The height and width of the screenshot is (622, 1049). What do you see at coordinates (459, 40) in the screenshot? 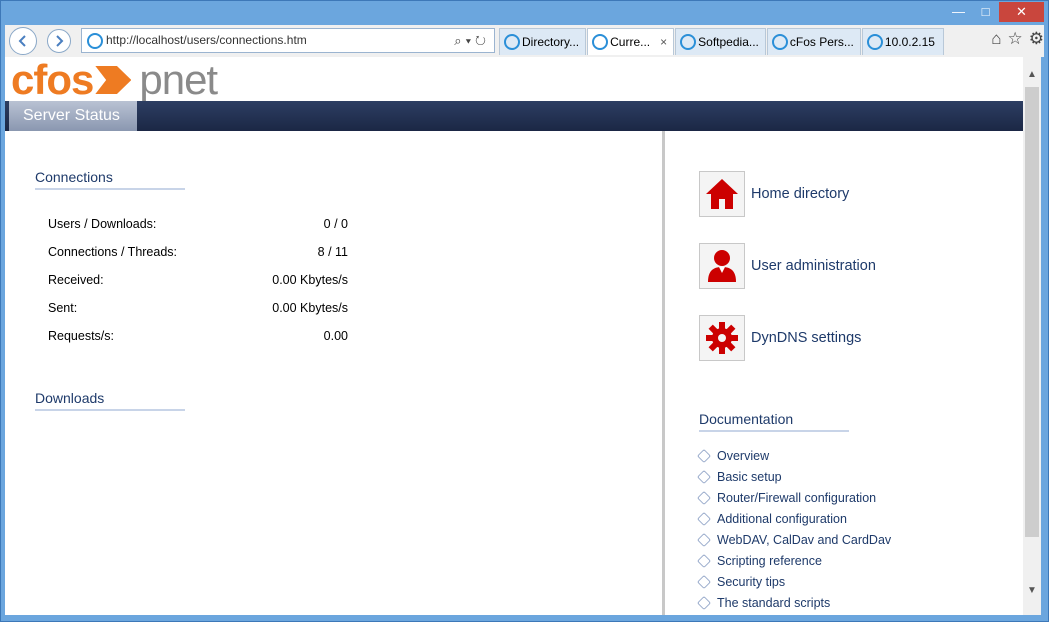
I see `search-icon: ⌕` at bounding box center [459, 40].